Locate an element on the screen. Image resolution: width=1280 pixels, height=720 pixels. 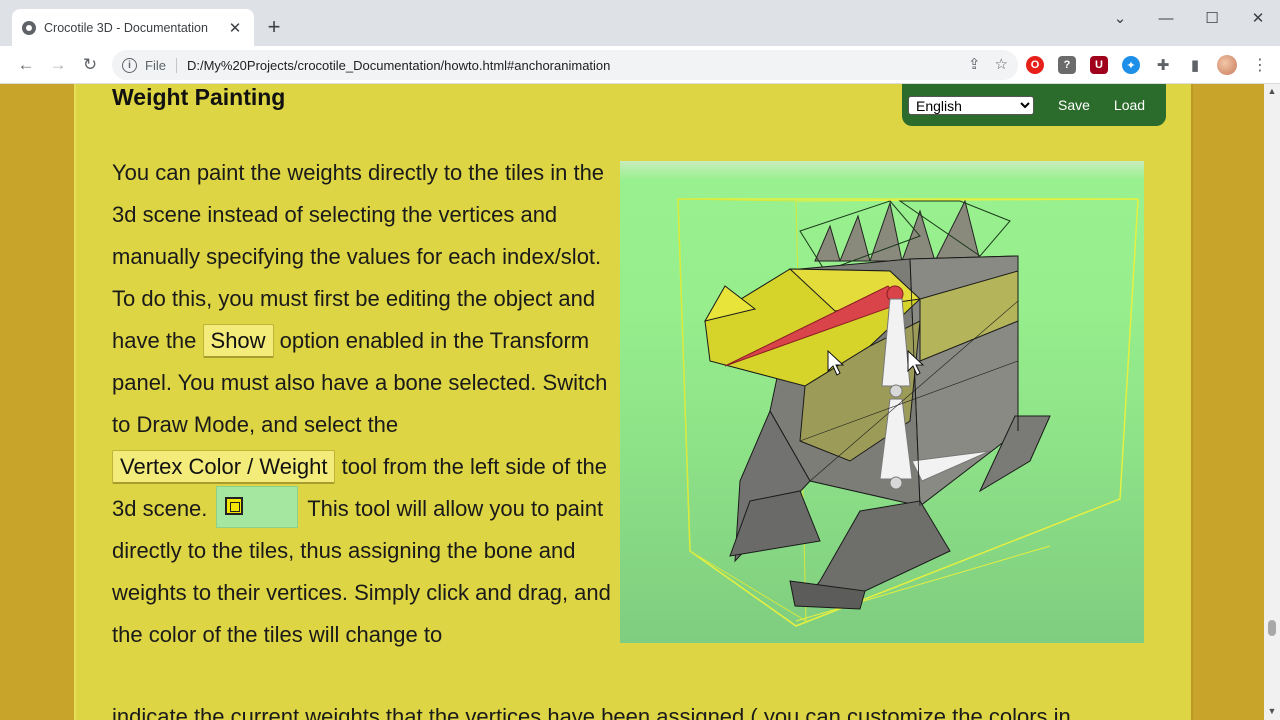
language-select: English is located at coordinates (971, 105).